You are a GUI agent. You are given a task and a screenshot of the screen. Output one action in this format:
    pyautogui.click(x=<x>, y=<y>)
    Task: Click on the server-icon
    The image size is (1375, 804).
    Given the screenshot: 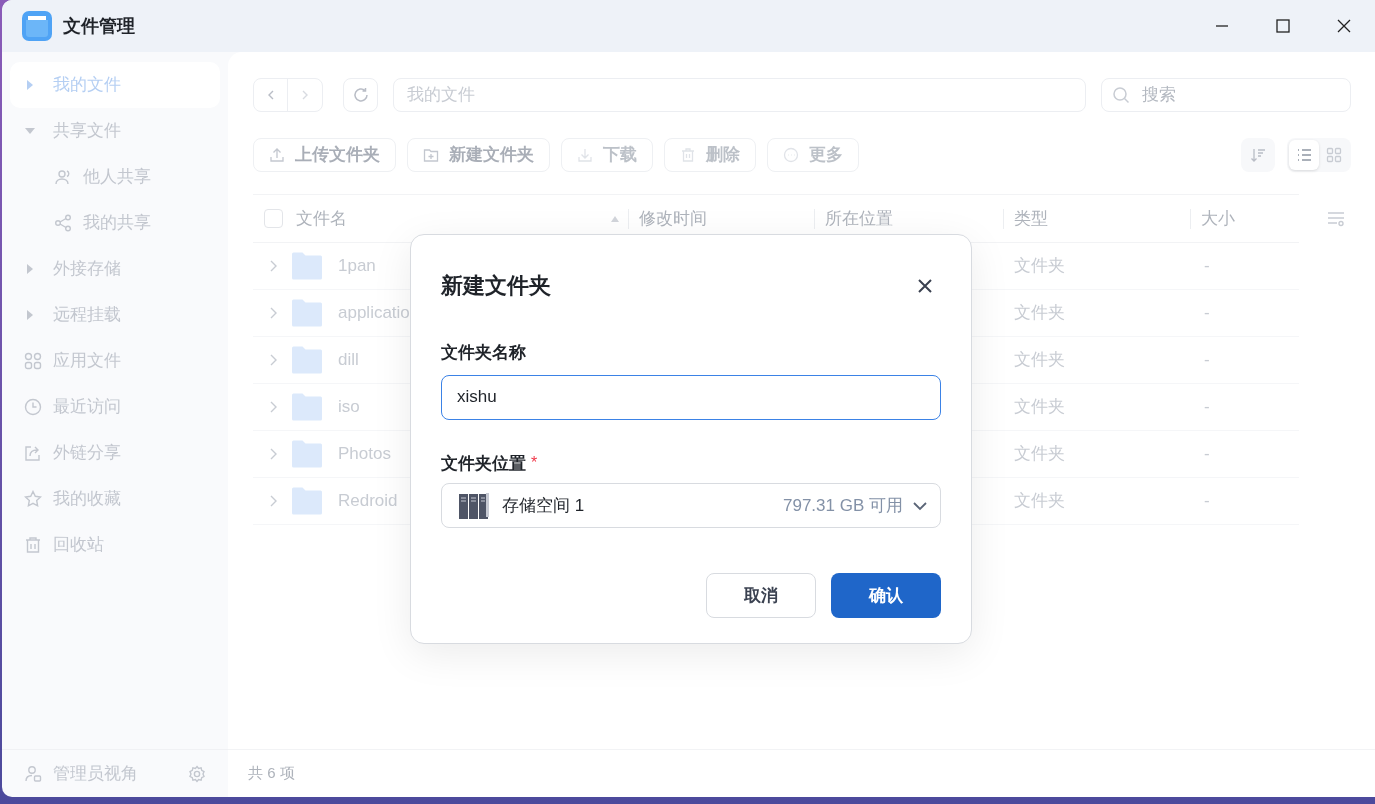 What is the action you would take?
    pyautogui.click(x=474, y=505)
    